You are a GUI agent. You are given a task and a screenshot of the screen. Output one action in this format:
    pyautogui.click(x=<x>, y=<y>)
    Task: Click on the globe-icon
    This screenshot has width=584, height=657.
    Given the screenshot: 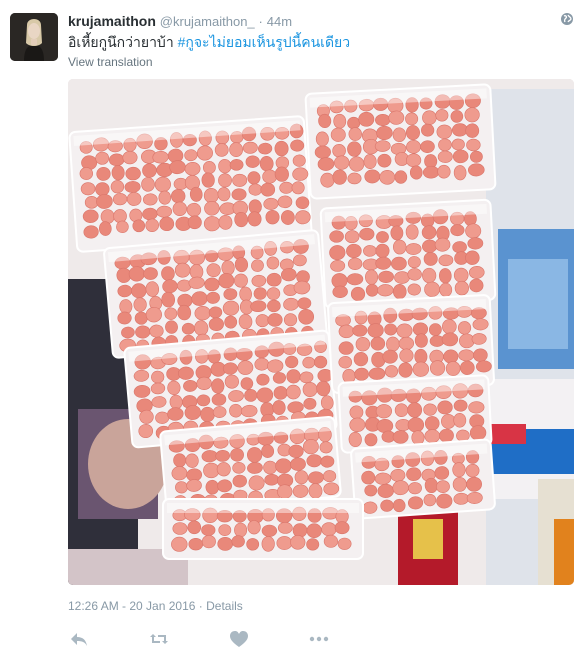 What is the action you would take?
    pyautogui.click(x=567, y=19)
    